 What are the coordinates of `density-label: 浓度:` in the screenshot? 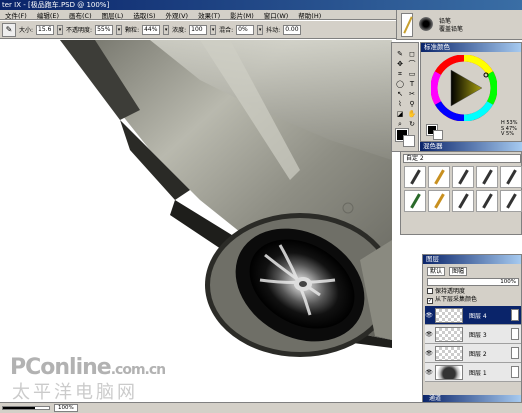 It's located at (179, 30).